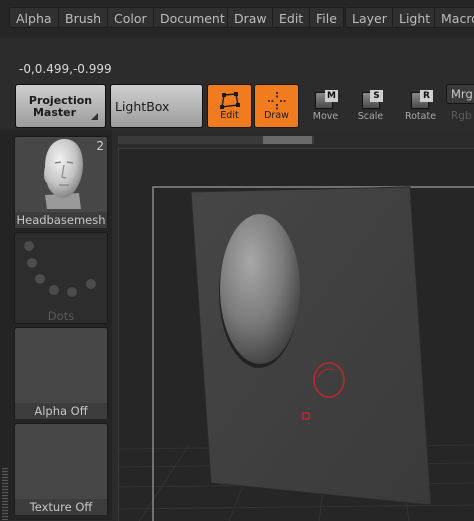 The image size is (474, 521). Describe the element at coordinates (276, 101) in the screenshot. I see `draw-icon` at that location.